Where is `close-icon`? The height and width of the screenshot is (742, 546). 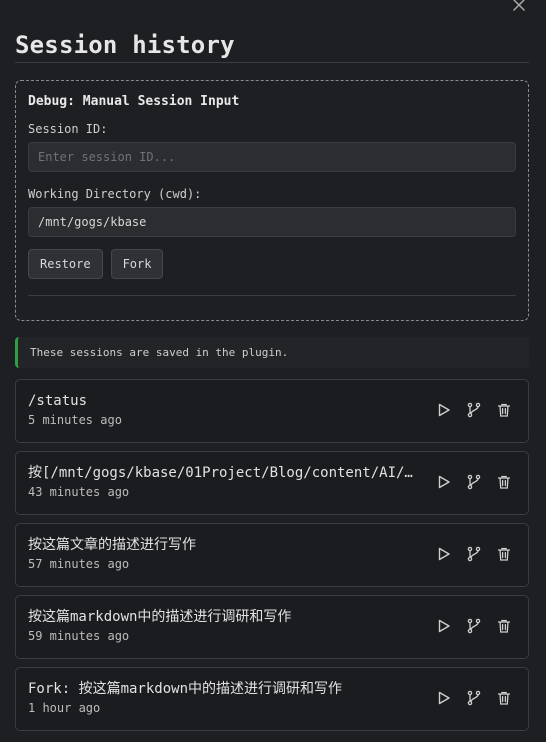
close-icon is located at coordinates (519, 5).